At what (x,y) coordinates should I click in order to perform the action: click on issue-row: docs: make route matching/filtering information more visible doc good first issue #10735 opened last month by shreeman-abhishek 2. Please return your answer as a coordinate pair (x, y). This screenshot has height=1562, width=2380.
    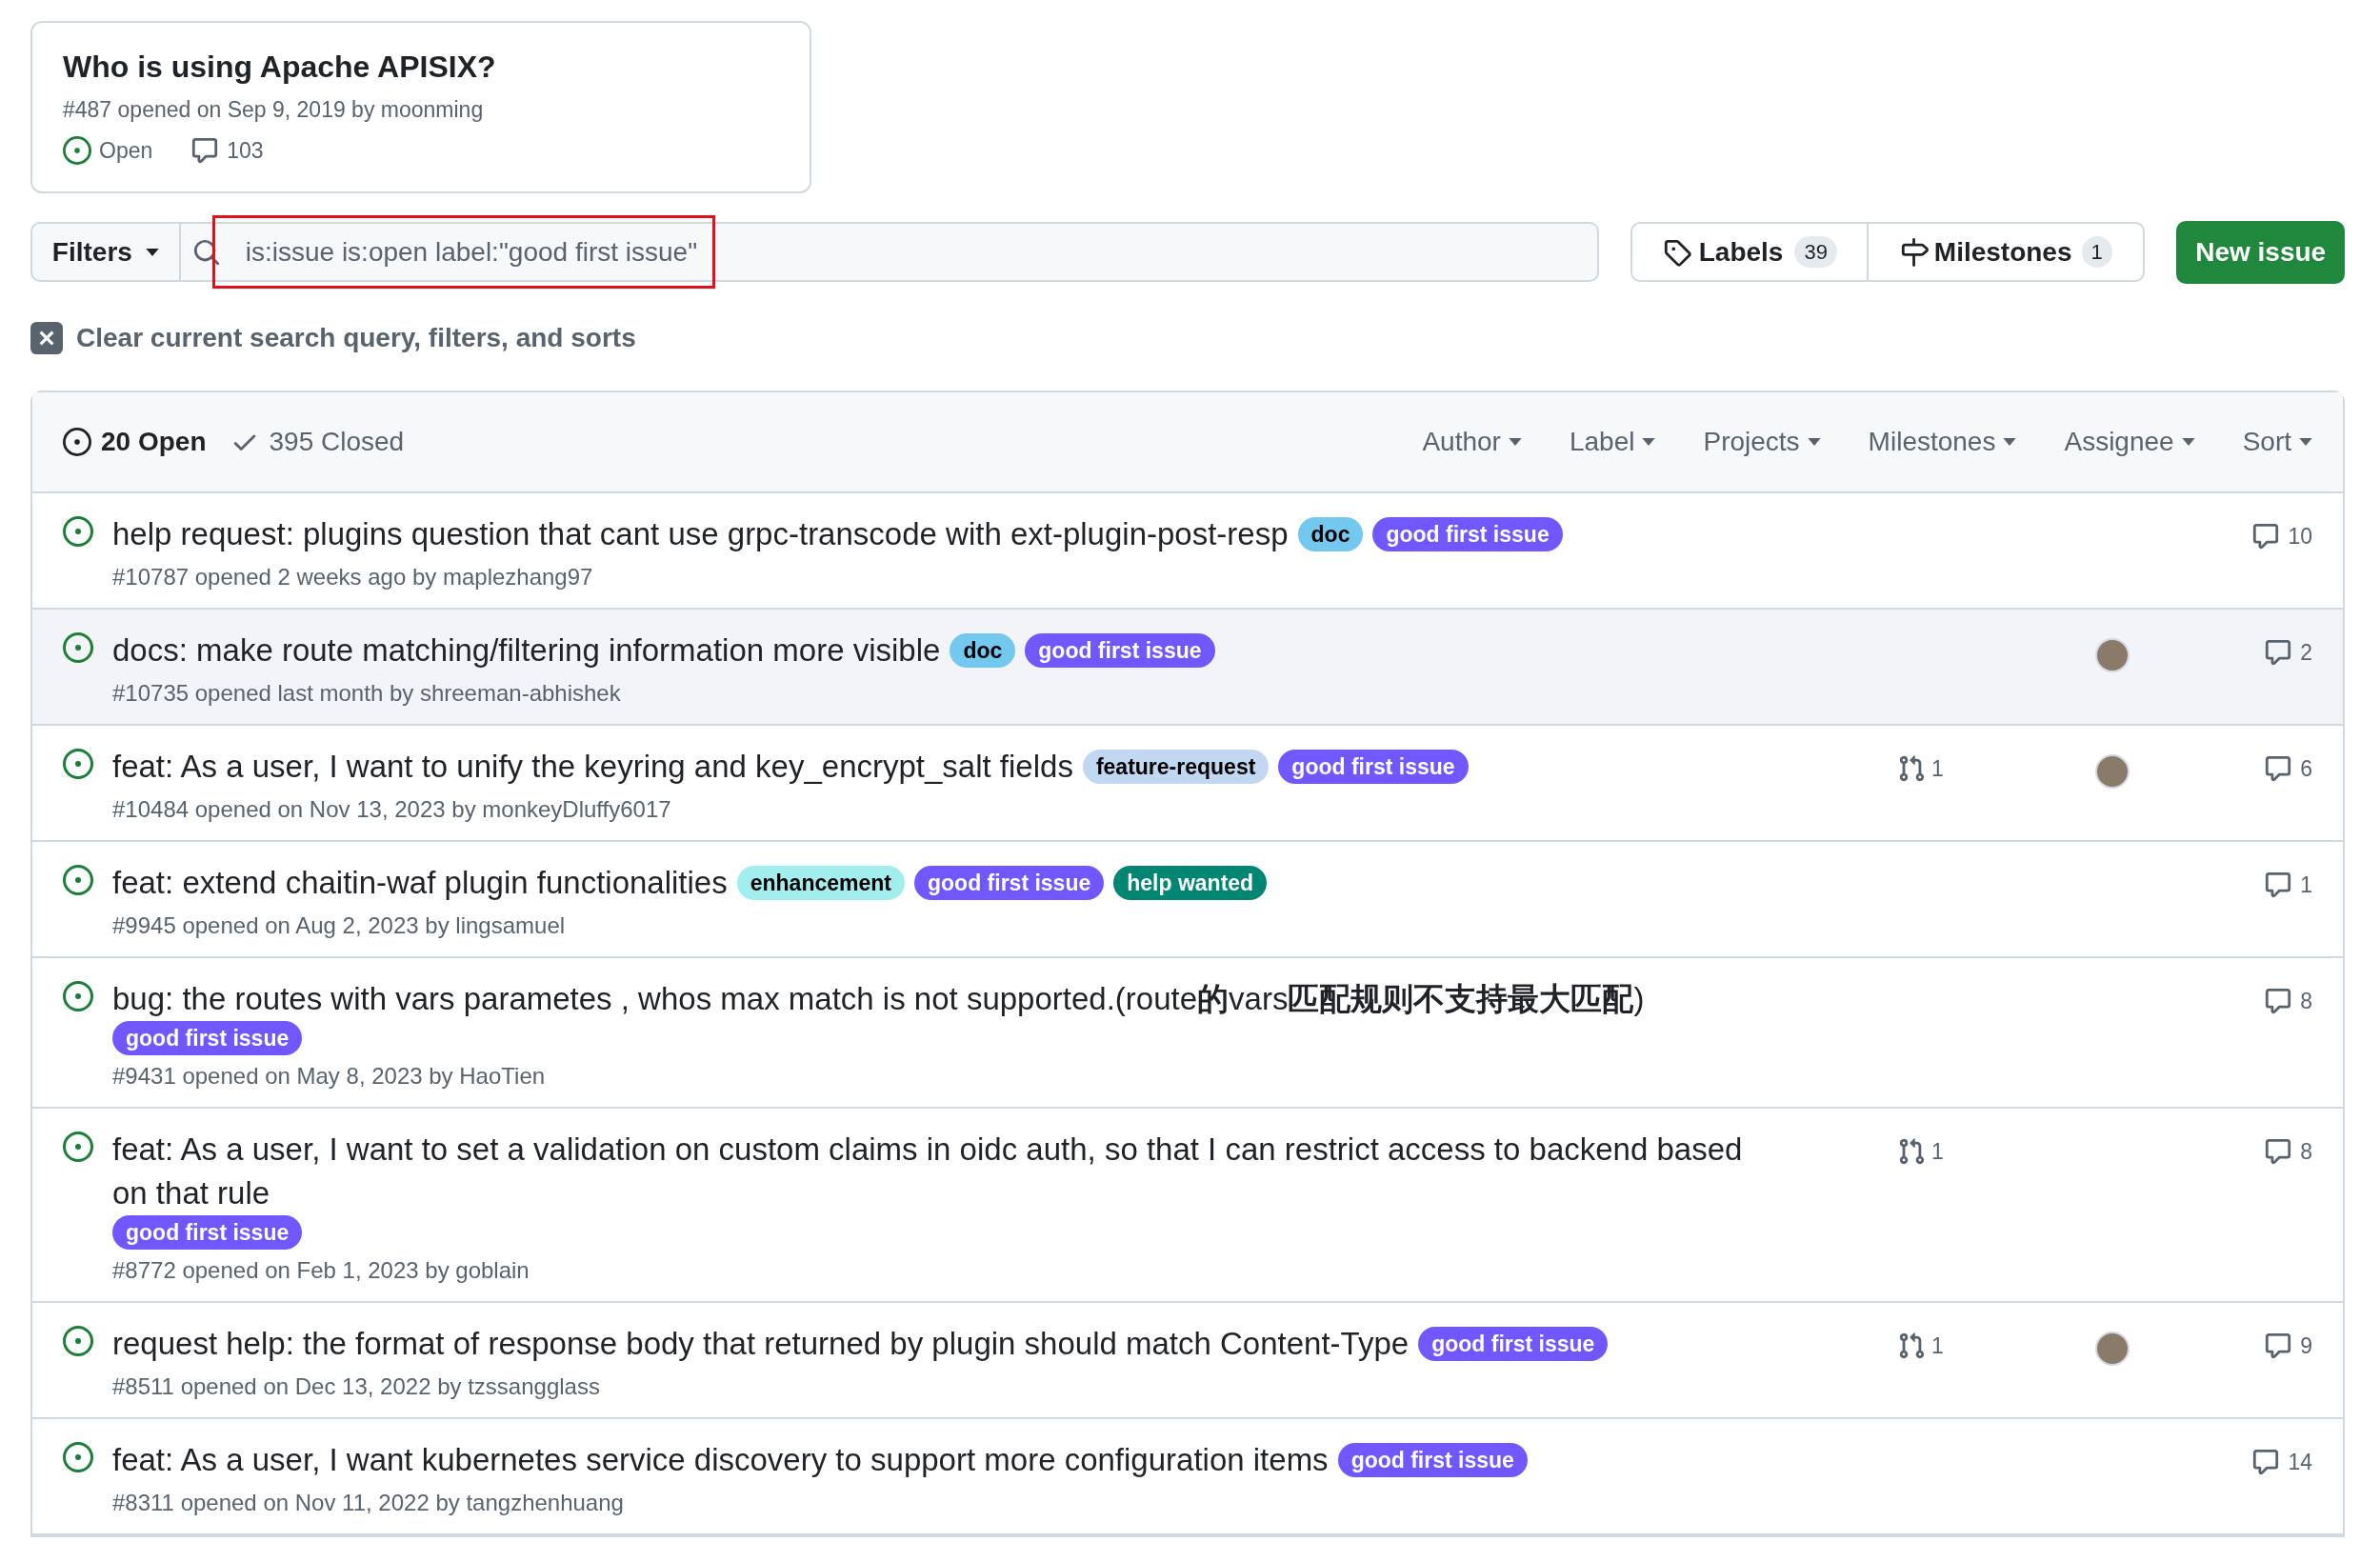
    Looking at the image, I should click on (1187, 668).